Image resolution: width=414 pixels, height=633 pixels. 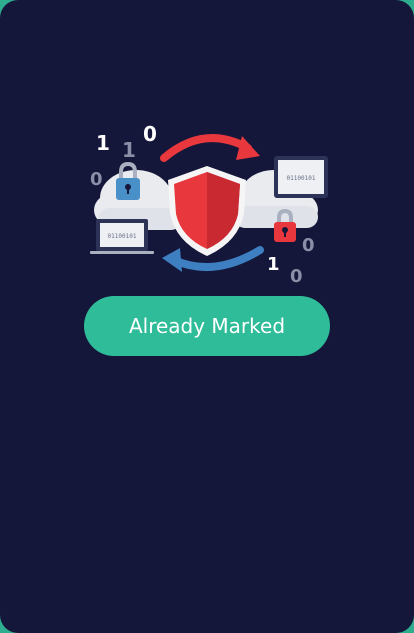 What do you see at coordinates (207, 326) in the screenshot?
I see `already-marked-button: Already Marked` at bounding box center [207, 326].